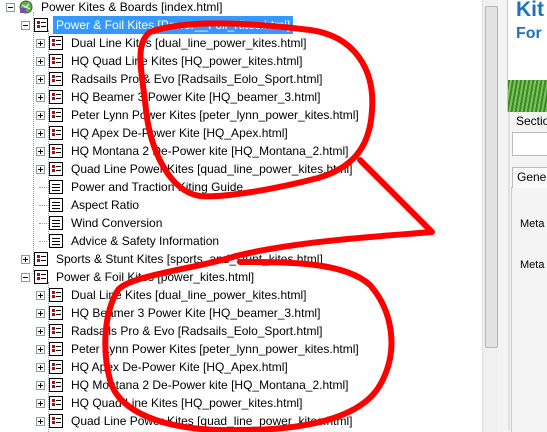 The image size is (547, 432). What do you see at coordinates (511, 309) in the screenshot?
I see `panel-divider` at bounding box center [511, 309].